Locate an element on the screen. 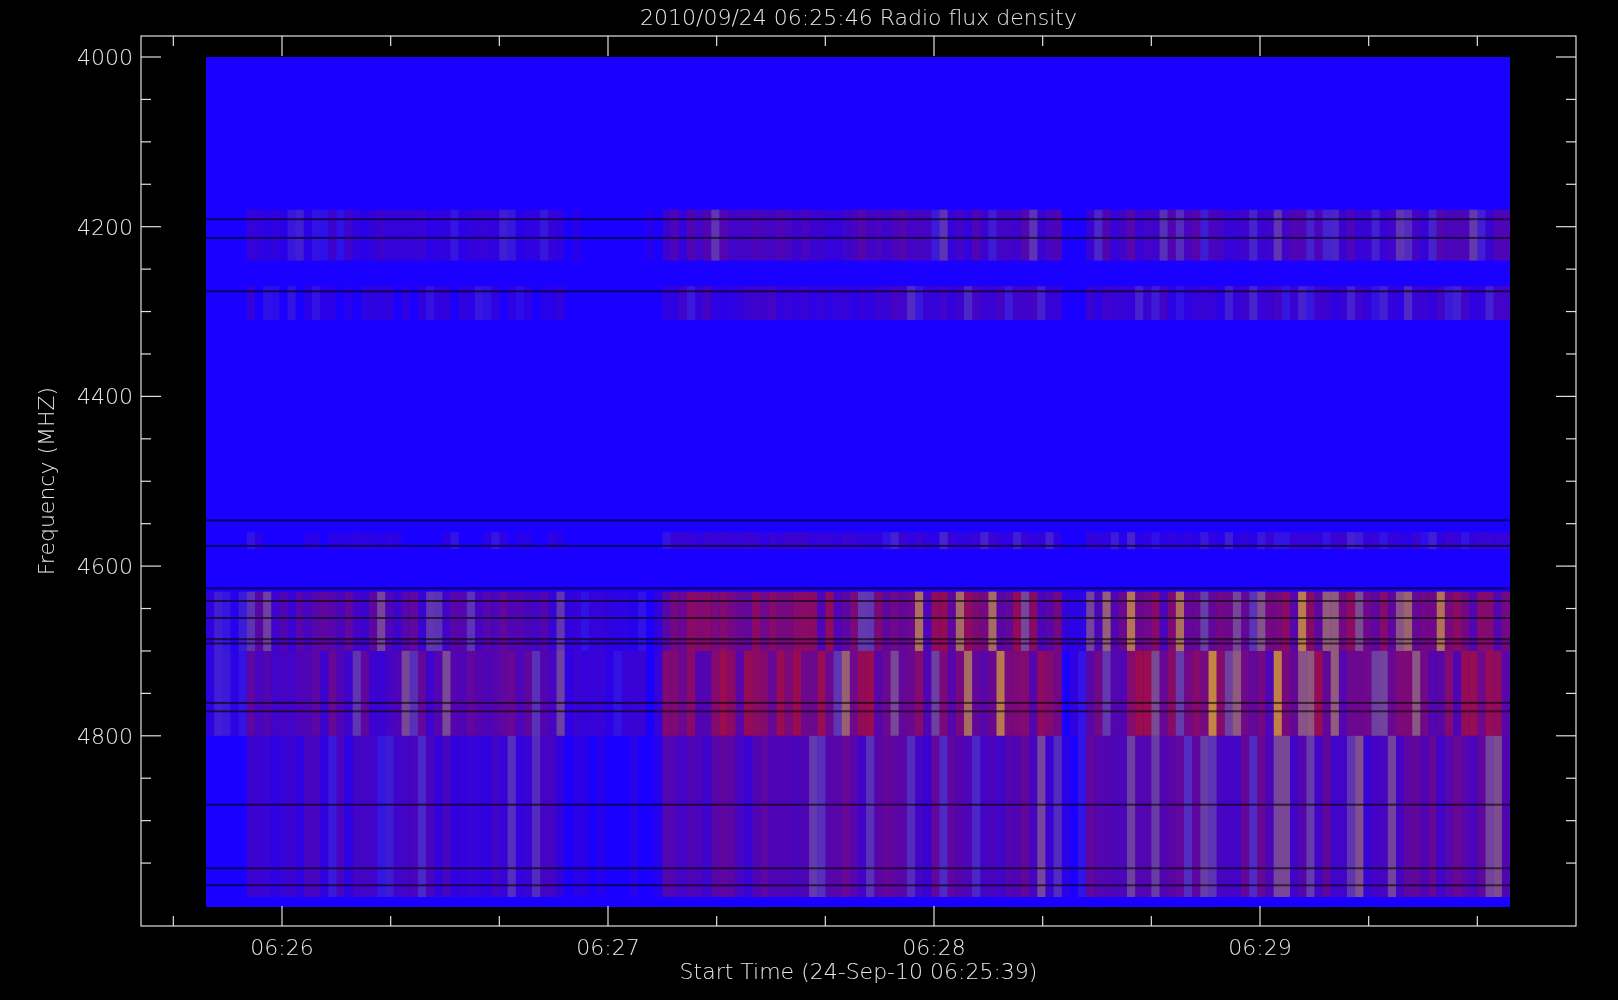 This screenshot has height=1000, width=1618. x-axis-label: Start Time (24-Sep-10 06:25:39) is located at coordinates (858, 971).